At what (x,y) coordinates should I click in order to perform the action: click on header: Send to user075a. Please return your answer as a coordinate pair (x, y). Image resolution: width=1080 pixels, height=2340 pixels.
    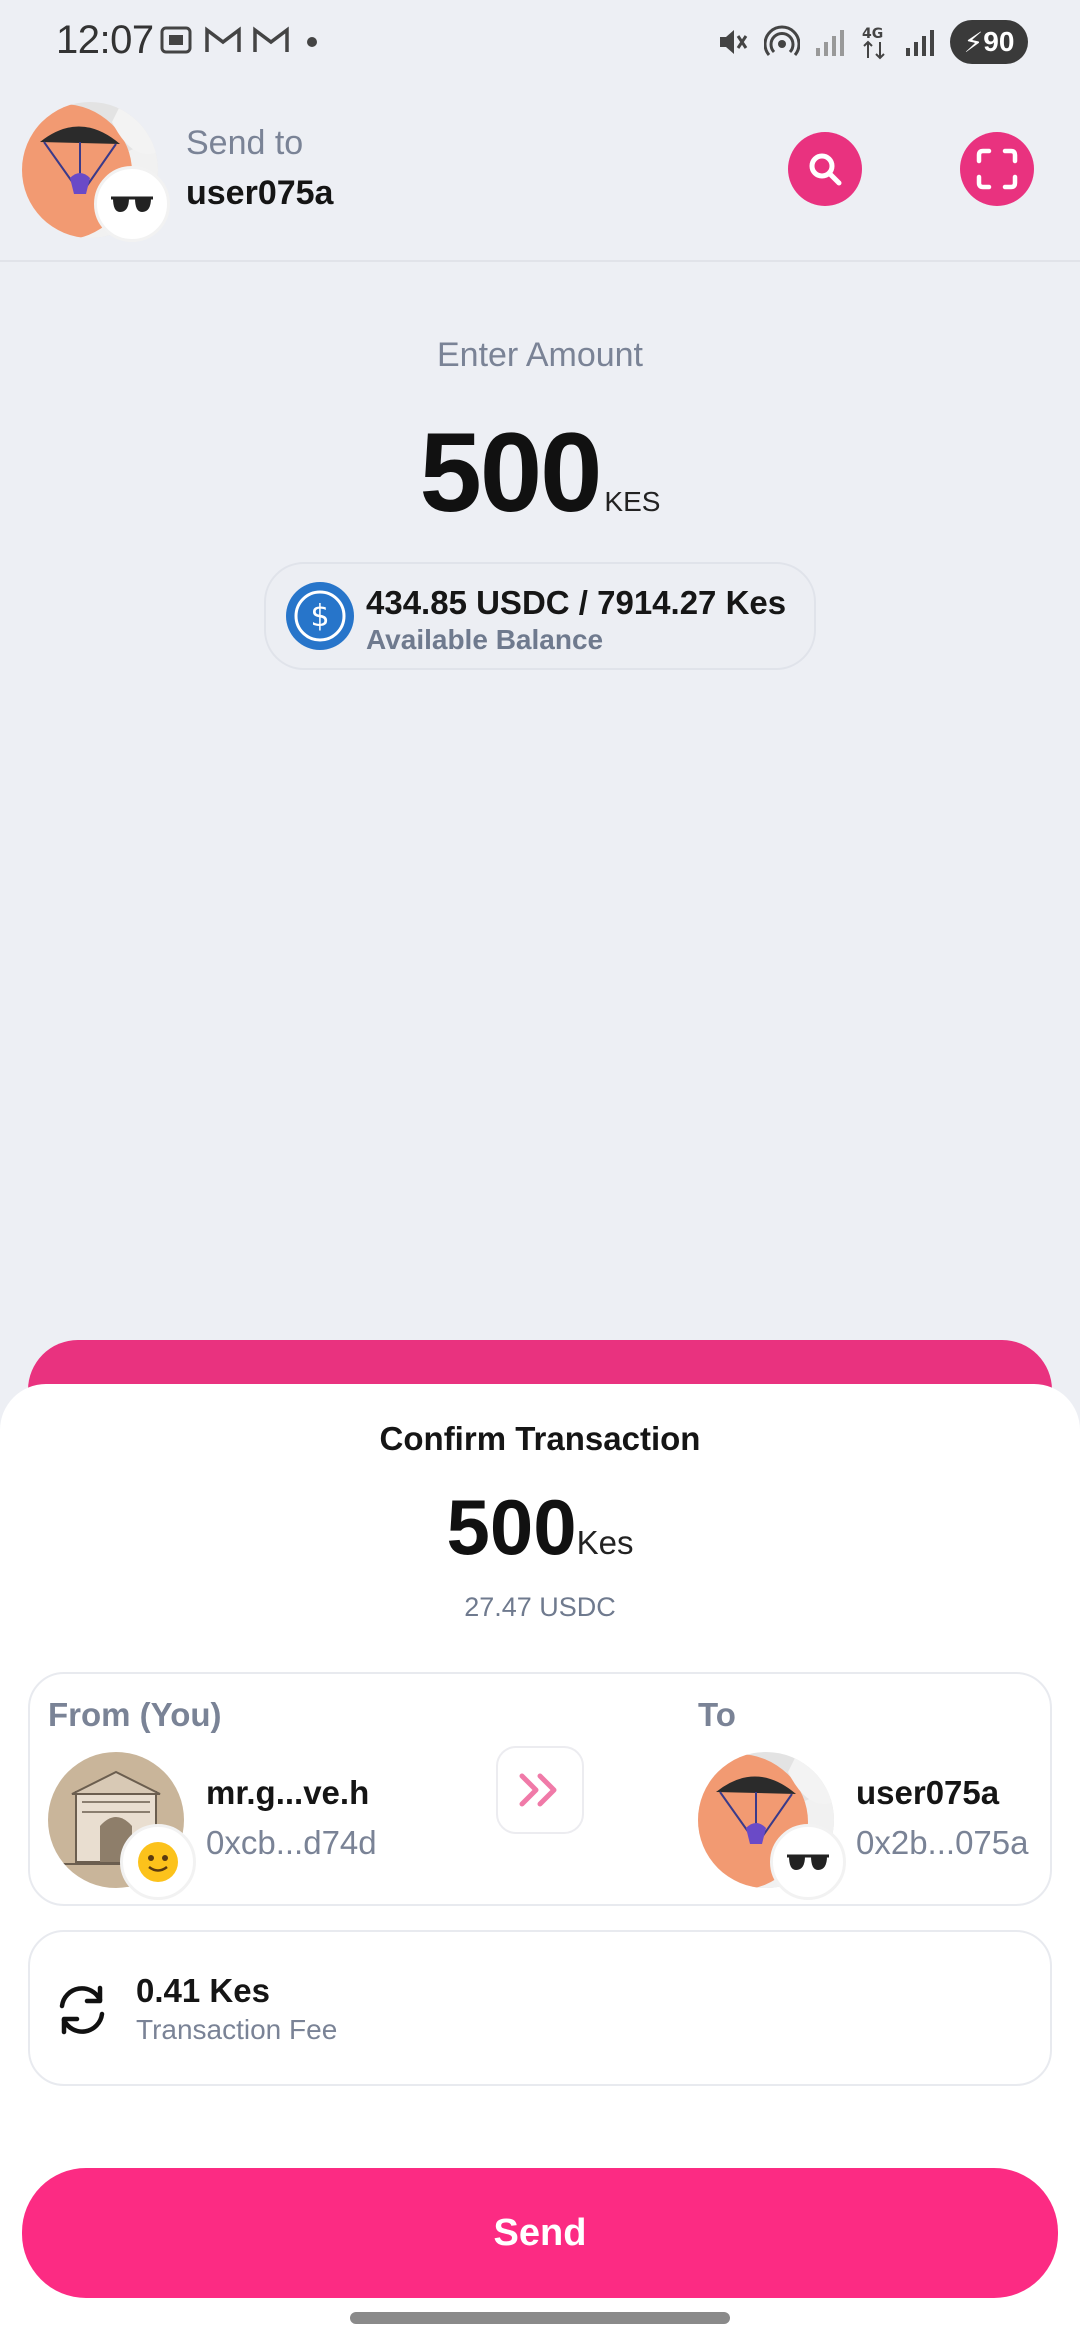
    Looking at the image, I should click on (540, 176).